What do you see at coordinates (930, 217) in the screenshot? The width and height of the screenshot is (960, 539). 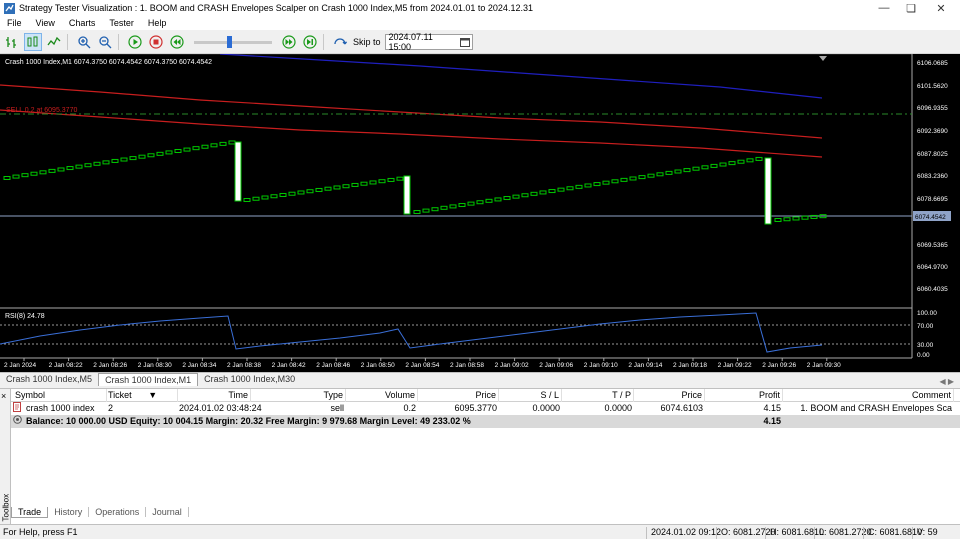 I see `current-price-tag-text: 6074.4542` at bounding box center [930, 217].